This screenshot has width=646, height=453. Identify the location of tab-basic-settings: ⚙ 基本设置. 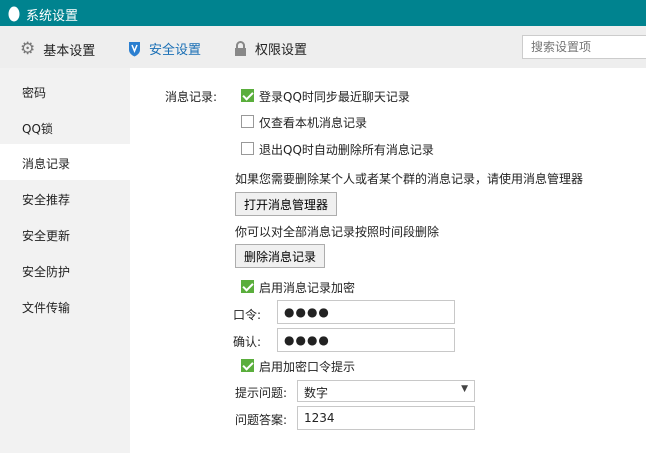
(57, 49).